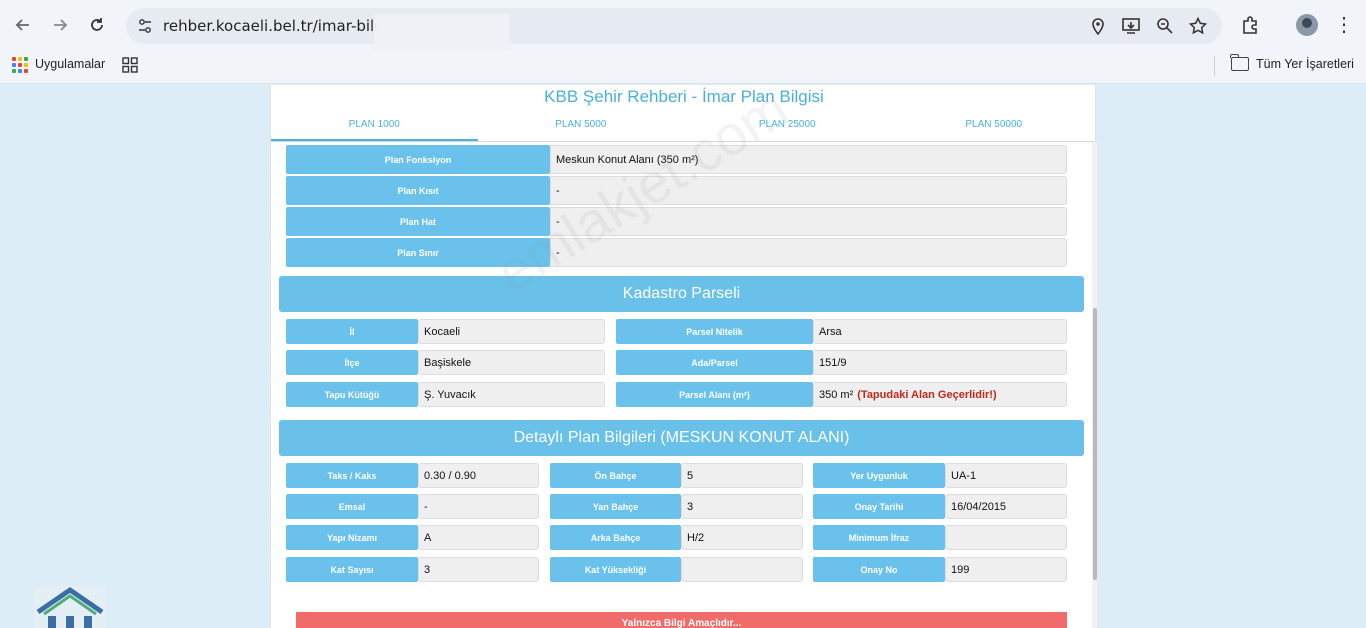  I want to click on il-value: Kocaeli, so click(511, 331).